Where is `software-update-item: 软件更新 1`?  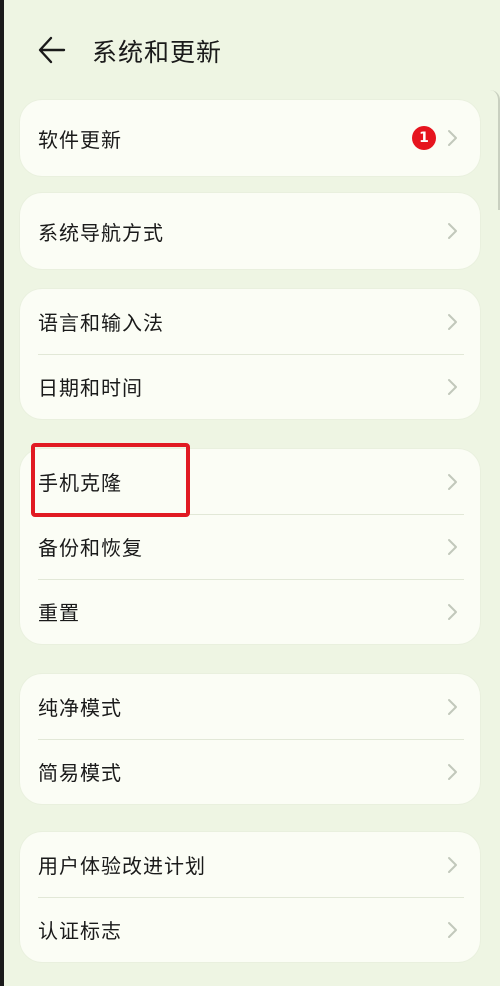
software-update-item: 软件更新 1 is located at coordinates (250, 138).